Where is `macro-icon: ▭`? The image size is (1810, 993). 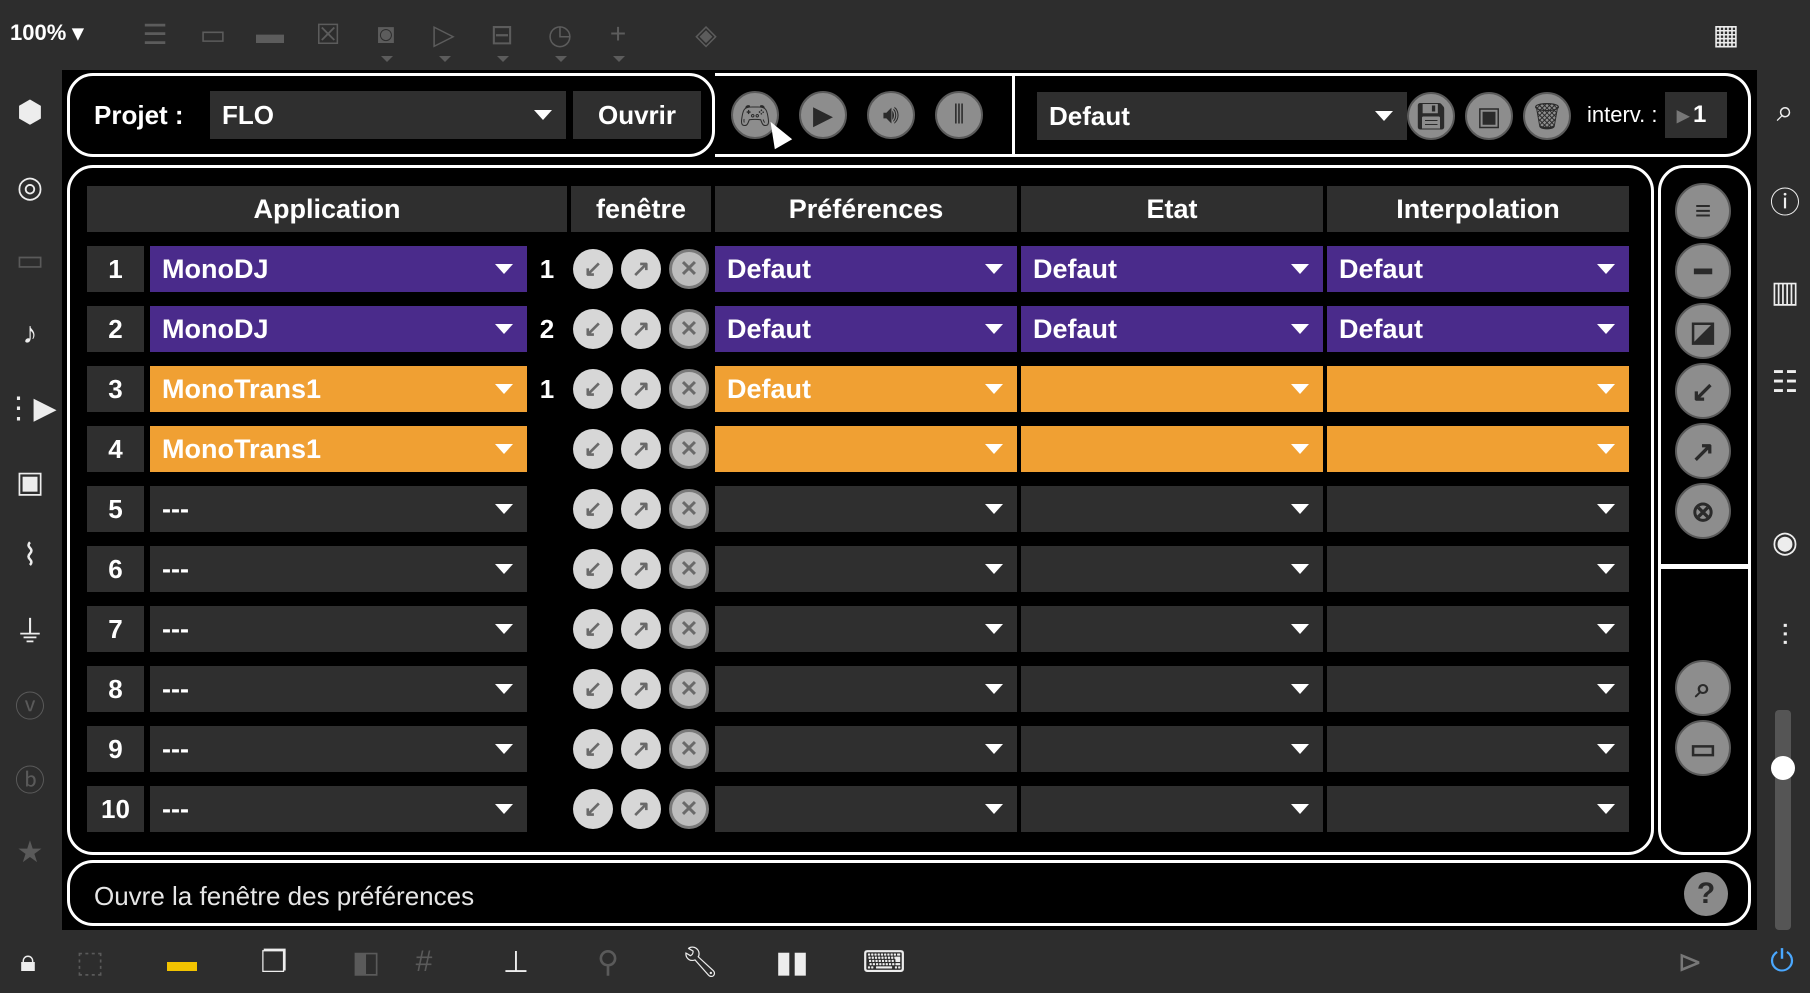 macro-icon: ▭ is located at coordinates (213, 34).